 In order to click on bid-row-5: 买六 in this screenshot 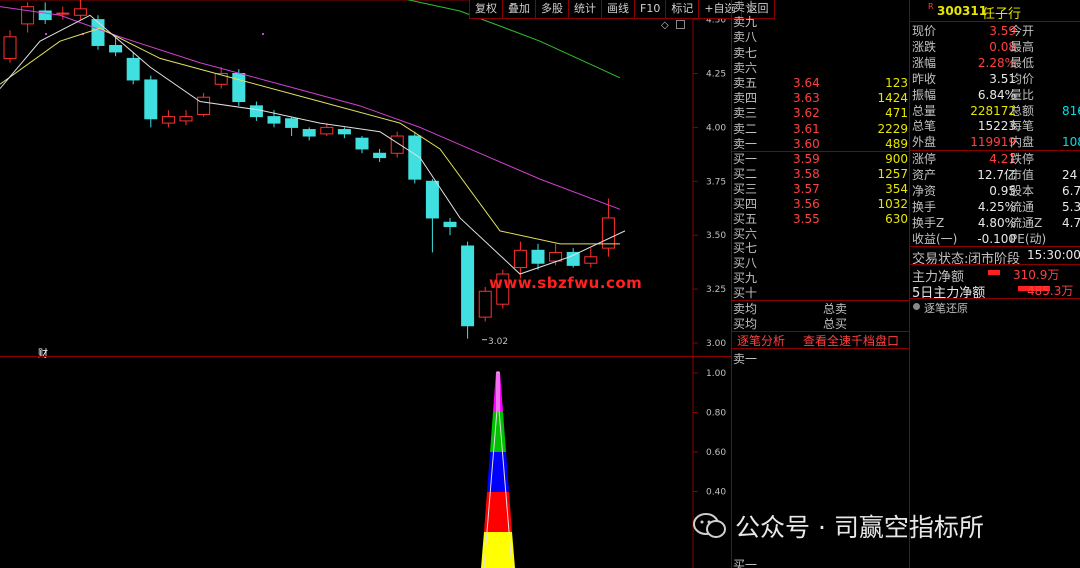, I will do `click(820, 234)`.